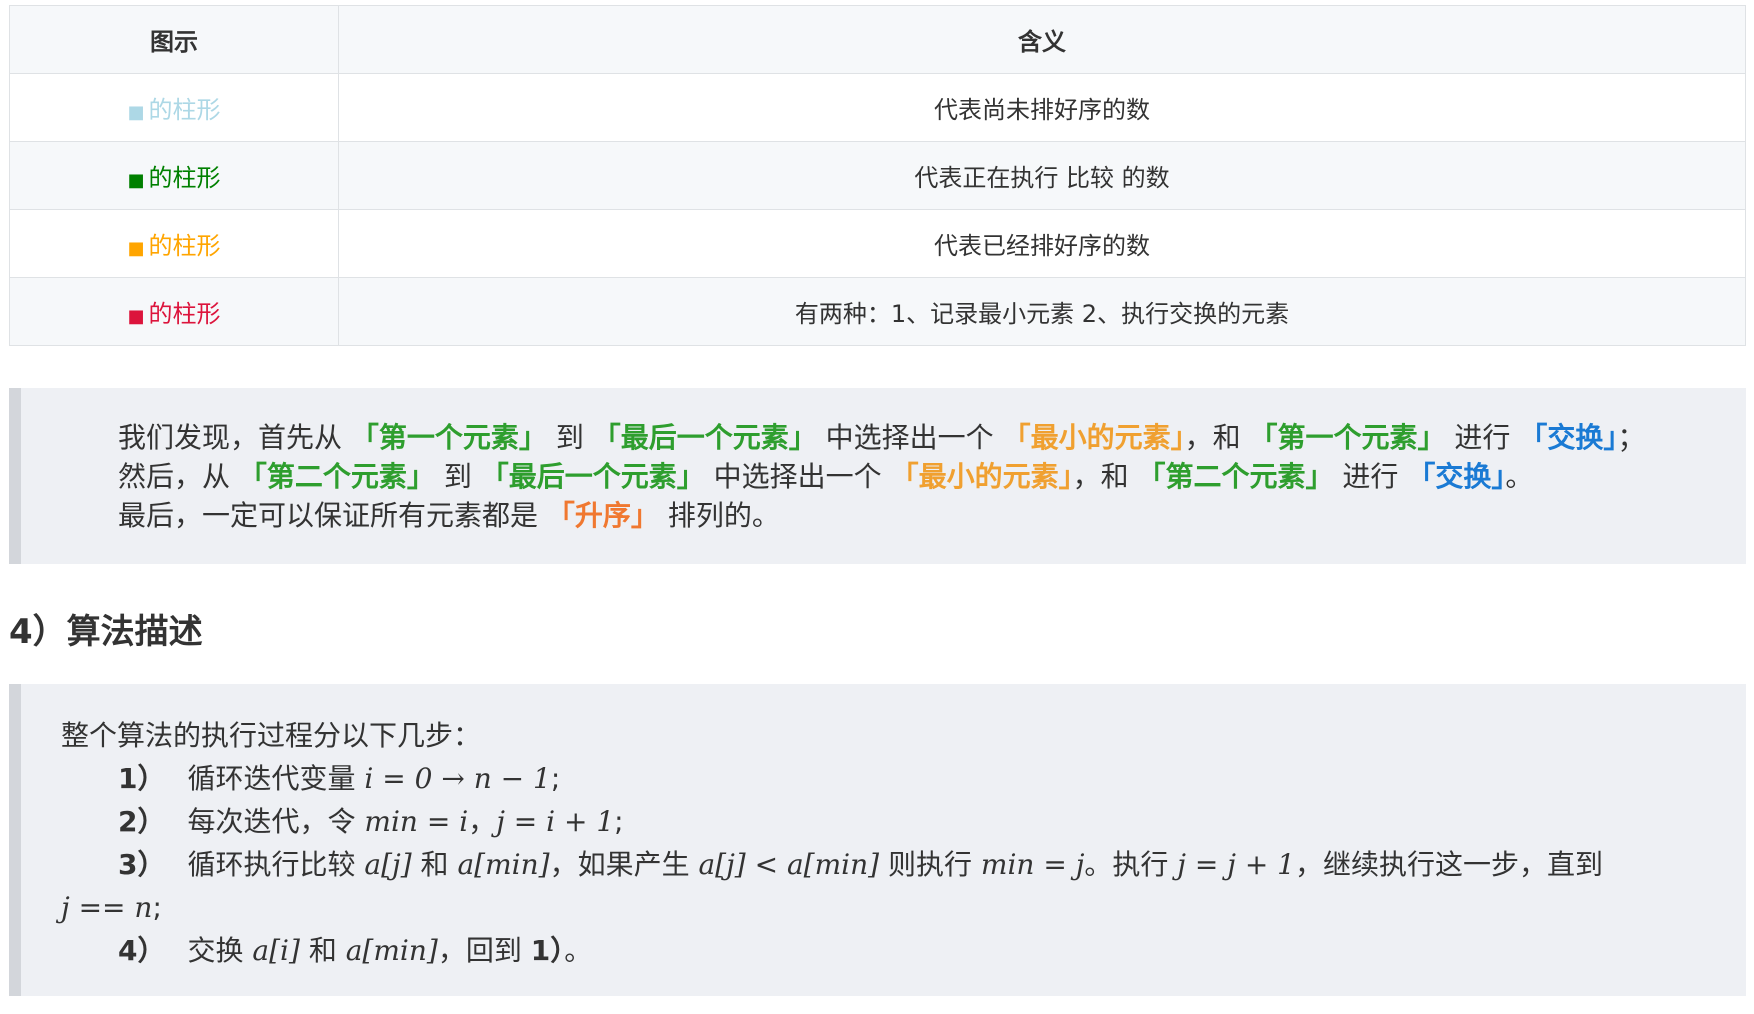  Describe the element at coordinates (578, 950) in the screenshot. I see `punct: 。` at that location.